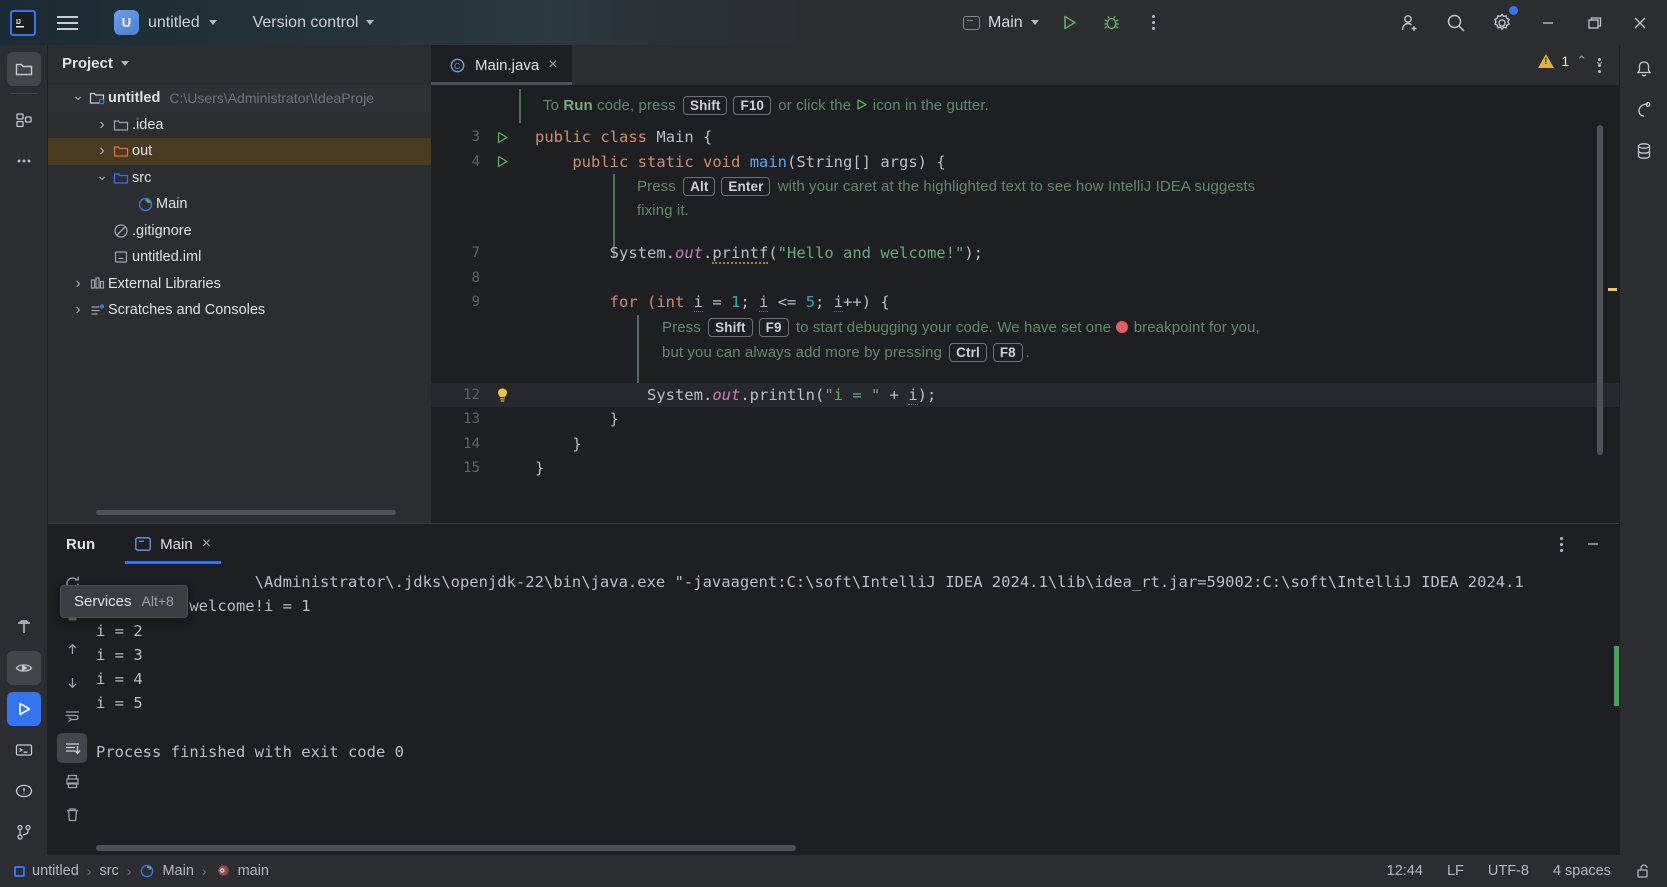  What do you see at coordinates (246, 512) in the screenshot?
I see `project-horizontal-scrollbar` at bounding box center [246, 512].